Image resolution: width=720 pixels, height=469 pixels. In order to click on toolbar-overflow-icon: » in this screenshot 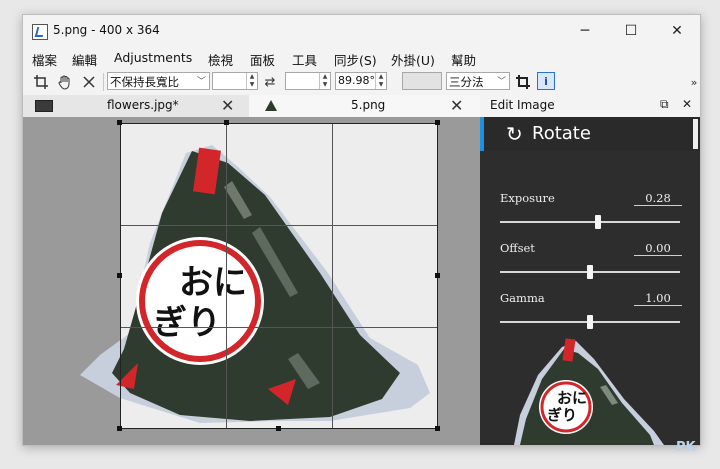, I will do `click(692, 82)`.